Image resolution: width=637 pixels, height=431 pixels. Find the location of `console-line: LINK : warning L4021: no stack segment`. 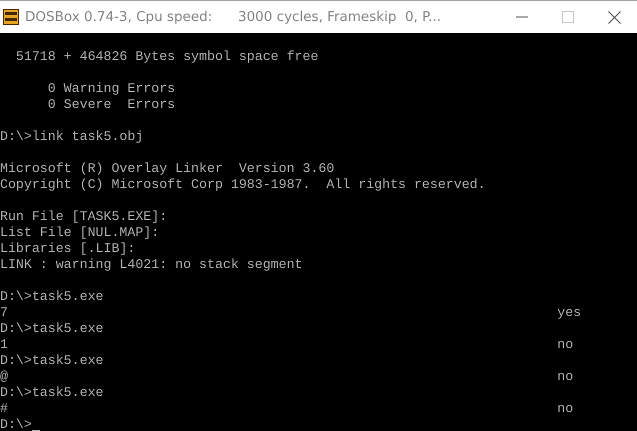

console-line: LINK : warning L4021: no stack segment is located at coordinates (151, 265).